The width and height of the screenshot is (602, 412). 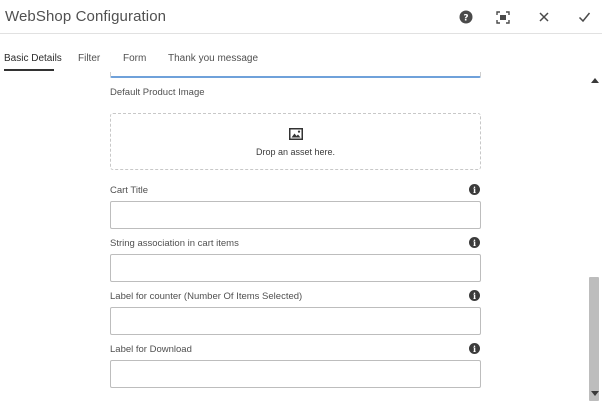 I want to click on panel-scrollbar, so click(x=595, y=237).